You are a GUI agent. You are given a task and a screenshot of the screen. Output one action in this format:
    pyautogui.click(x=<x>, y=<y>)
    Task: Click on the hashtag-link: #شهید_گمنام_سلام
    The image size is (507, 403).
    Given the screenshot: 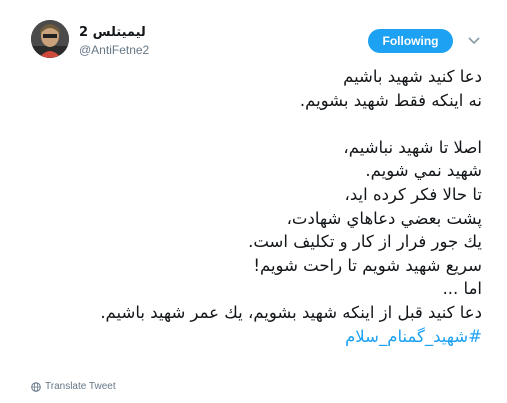 What is the action you would take?
    pyautogui.click(x=251, y=337)
    